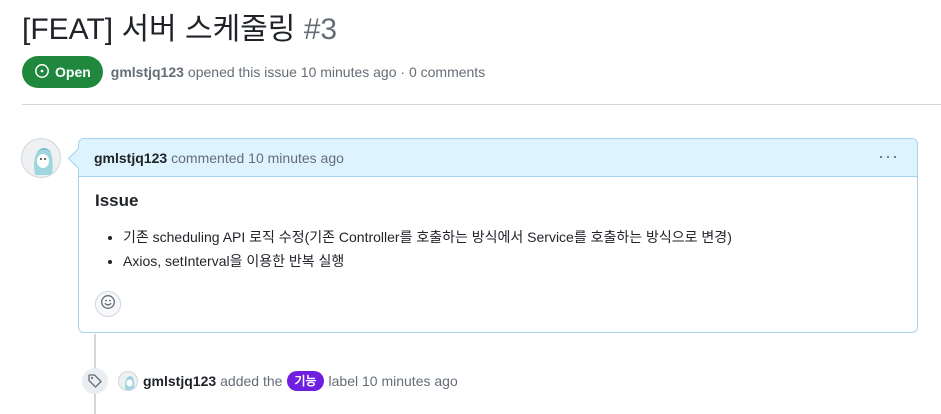  Describe the element at coordinates (251, 381) in the screenshot. I see `event-text-before: added the` at that location.